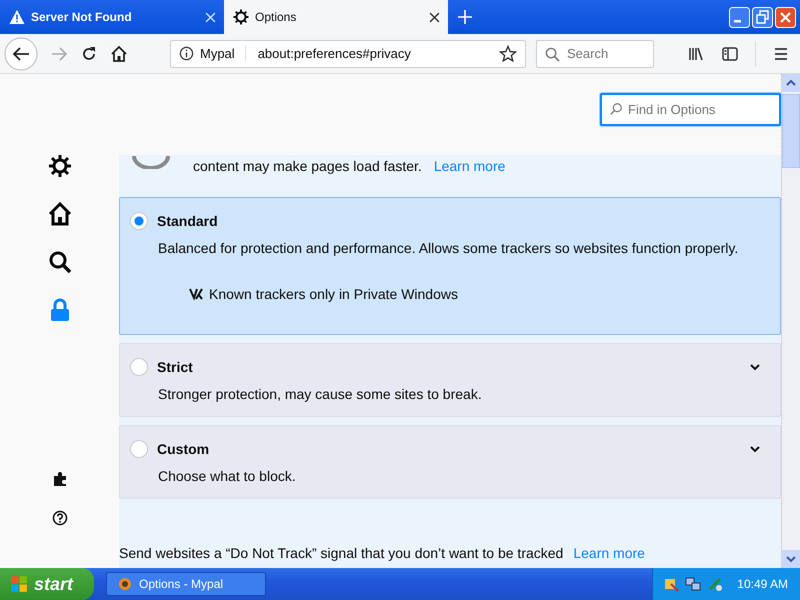 The width and height of the screenshot is (800, 600). Describe the element at coordinates (276, 17) in the screenshot. I see `tab-title: Options` at that location.